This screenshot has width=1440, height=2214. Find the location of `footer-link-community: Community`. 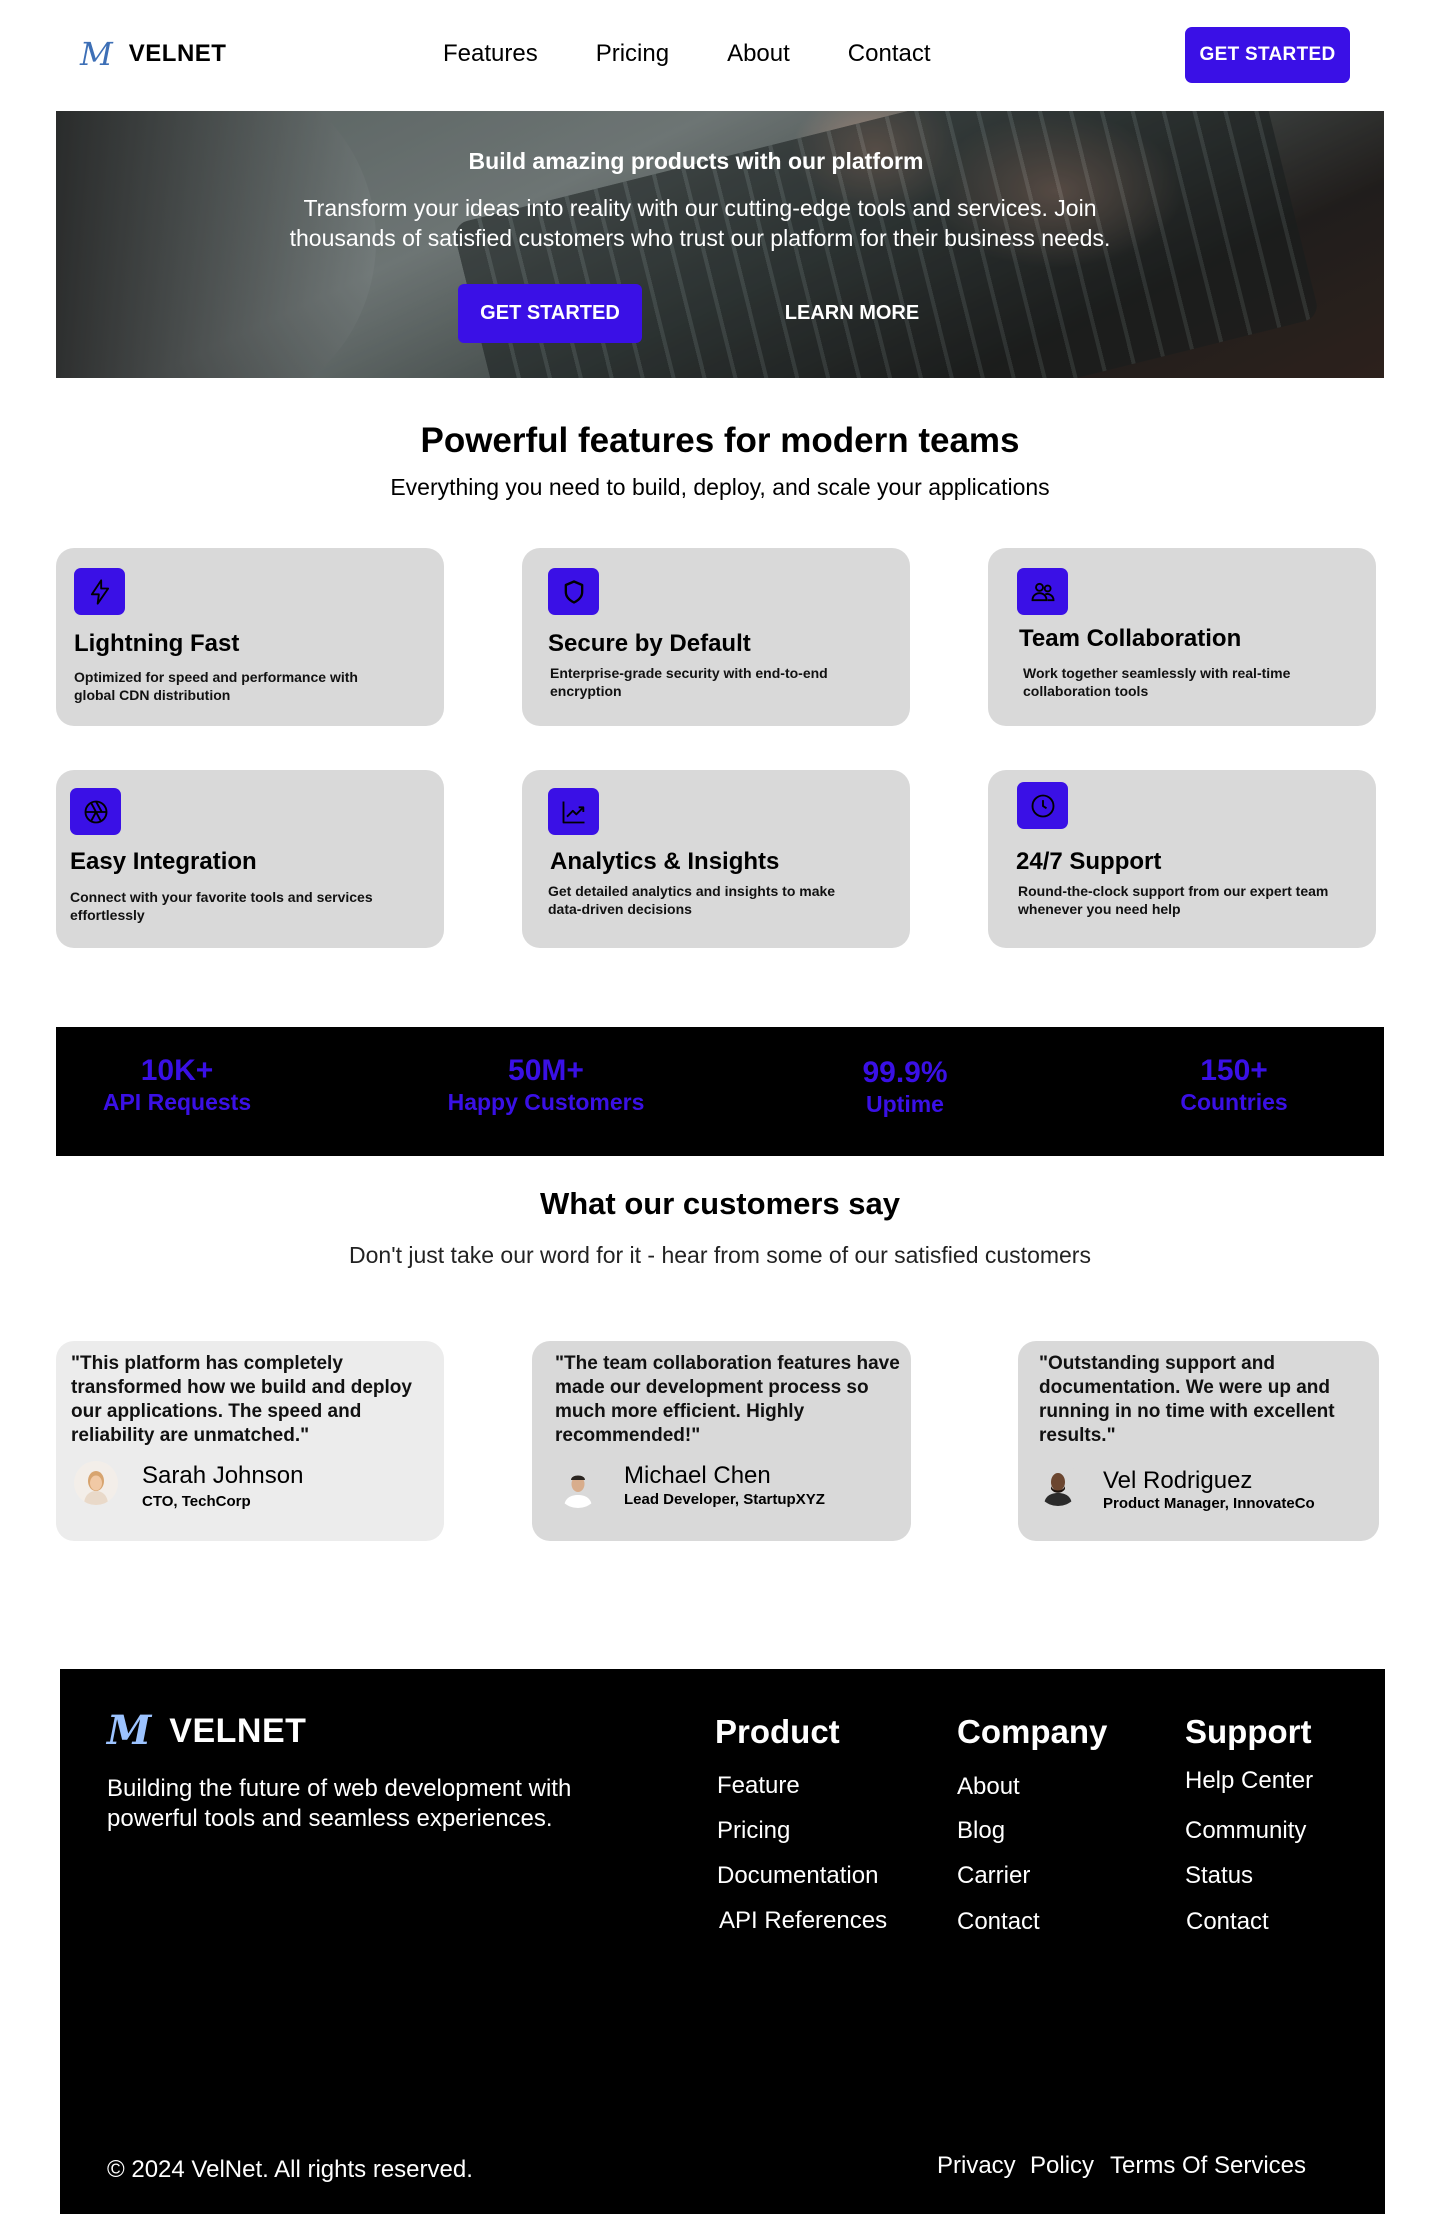

footer-link-community: Community is located at coordinates (1245, 1831).